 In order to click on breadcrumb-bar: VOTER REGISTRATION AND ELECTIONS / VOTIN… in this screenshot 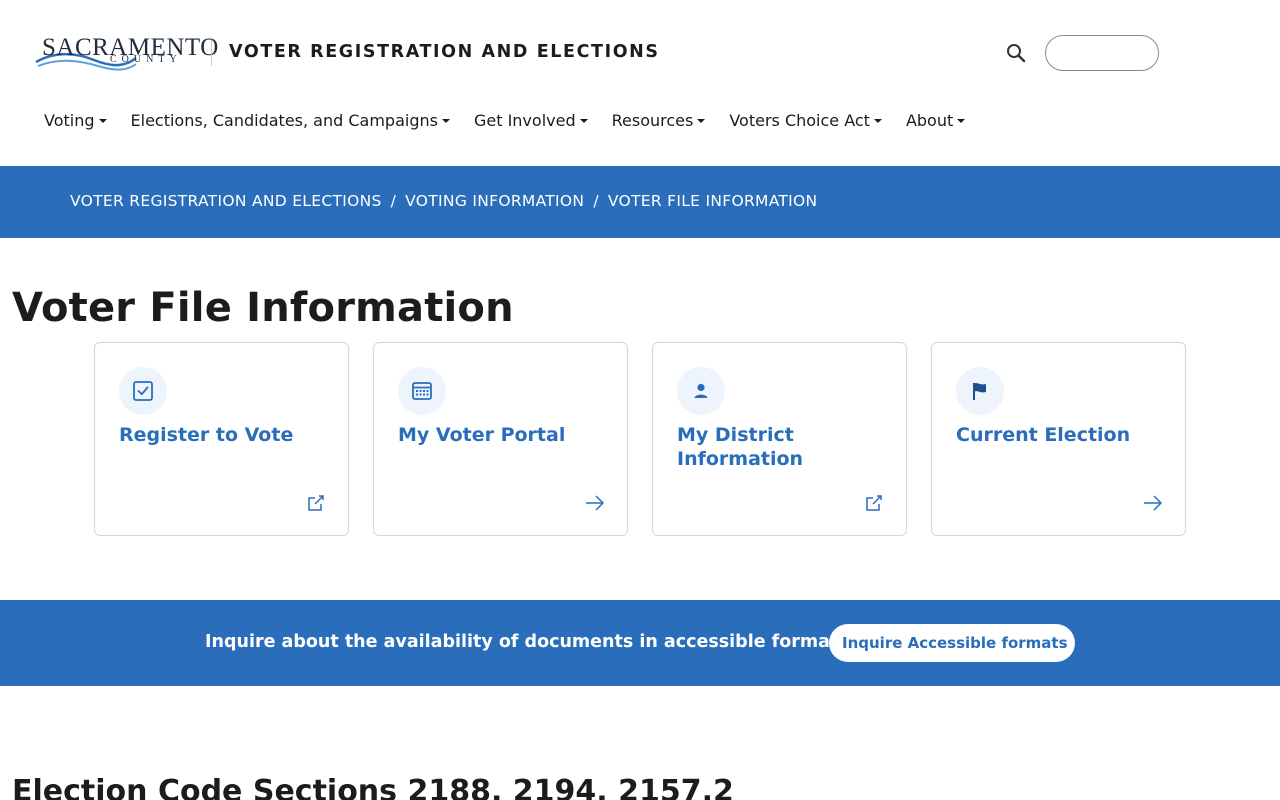, I will do `click(640, 202)`.